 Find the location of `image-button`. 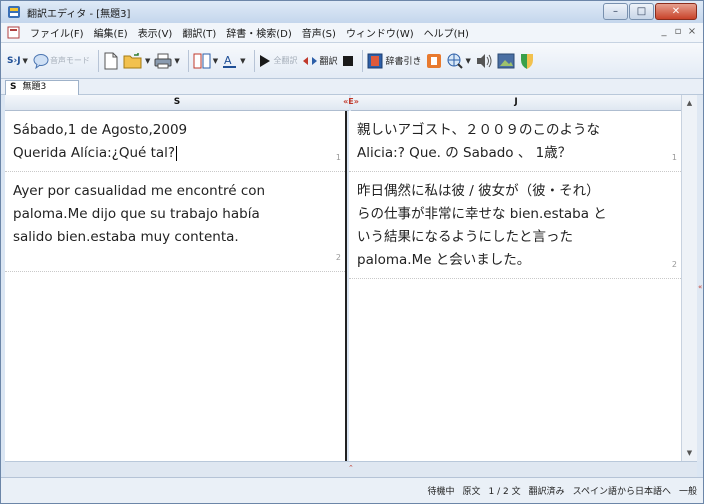

image-button is located at coordinates (506, 61).